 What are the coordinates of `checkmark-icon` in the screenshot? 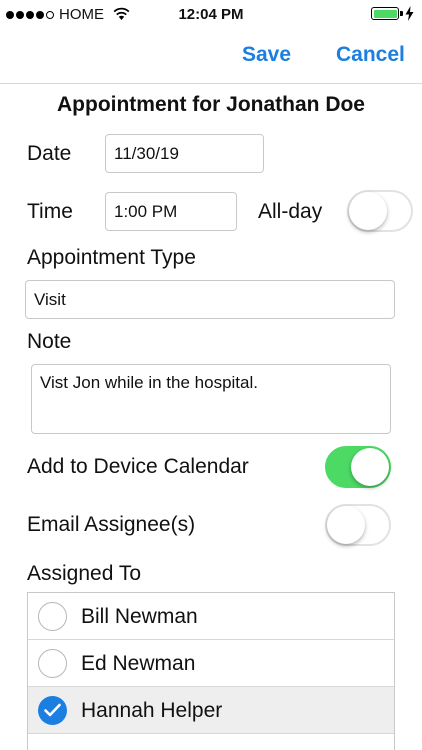 It's located at (52, 710).